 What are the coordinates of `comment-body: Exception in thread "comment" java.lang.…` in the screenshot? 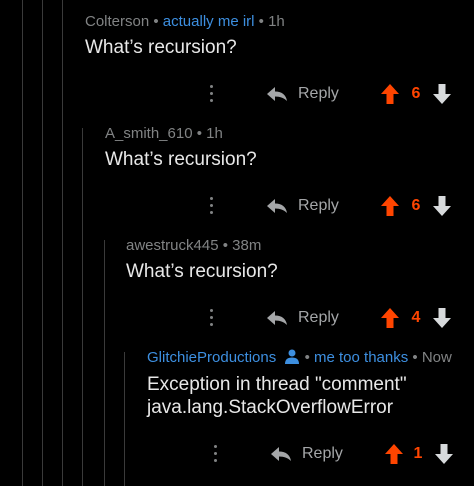 It's located at (277, 396).